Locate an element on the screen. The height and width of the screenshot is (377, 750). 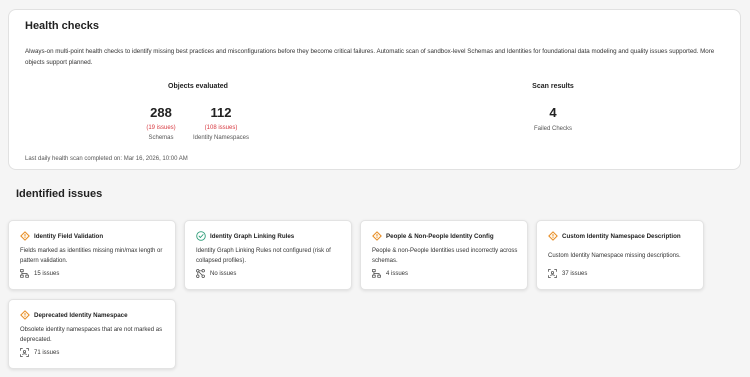
card-title: Custom Identity Namespace Description is located at coordinates (621, 236).